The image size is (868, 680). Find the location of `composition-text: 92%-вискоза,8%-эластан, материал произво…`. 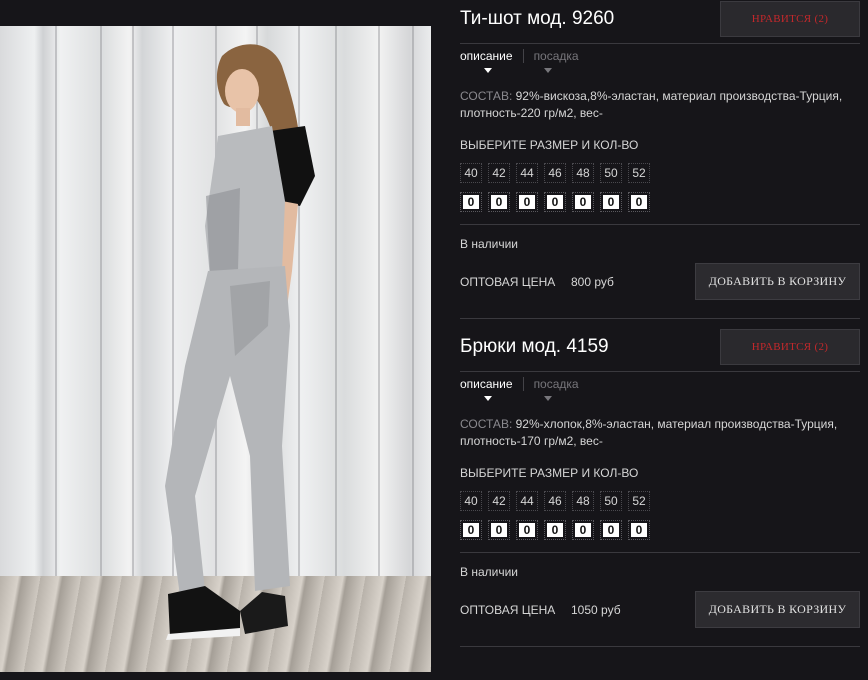

composition-text: 92%-вискоза,8%-эластан, материал произво… is located at coordinates (651, 104).